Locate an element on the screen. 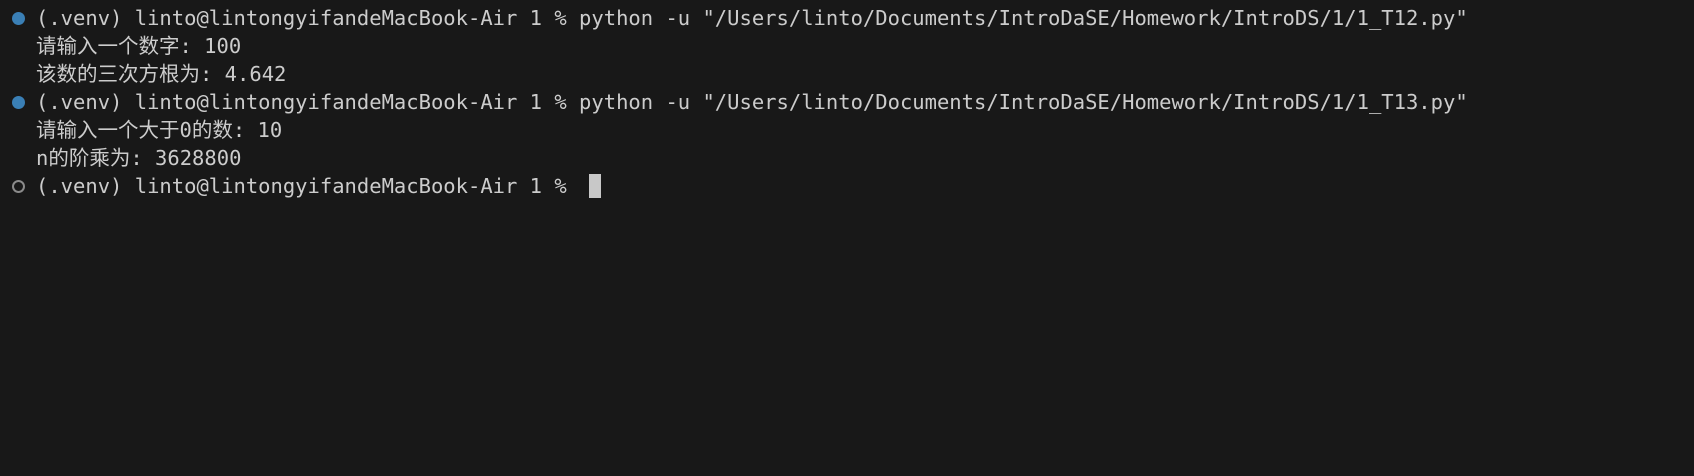  terminal-line-output: 请输入一个大于0的数: 10 is located at coordinates (847, 130).